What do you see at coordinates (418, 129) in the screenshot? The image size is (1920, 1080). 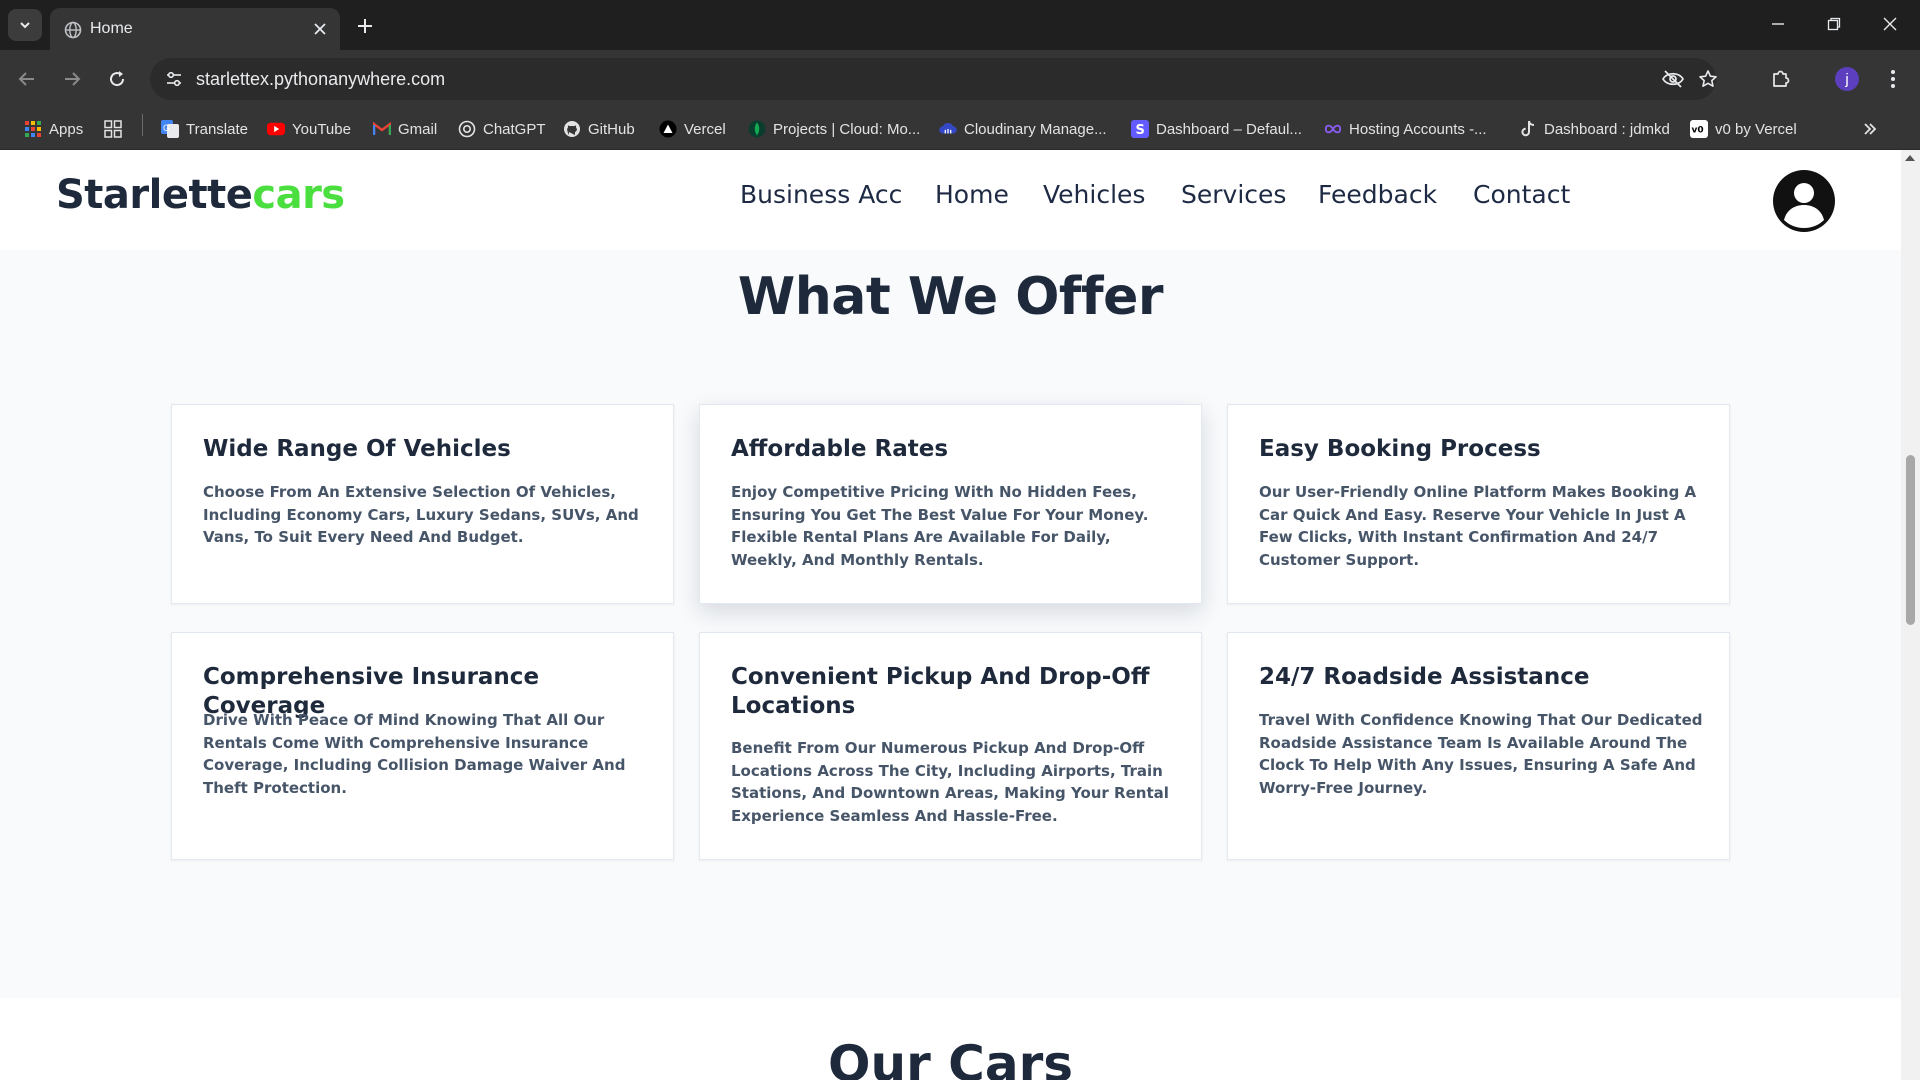 I see `bookmark-label: Gmail` at bounding box center [418, 129].